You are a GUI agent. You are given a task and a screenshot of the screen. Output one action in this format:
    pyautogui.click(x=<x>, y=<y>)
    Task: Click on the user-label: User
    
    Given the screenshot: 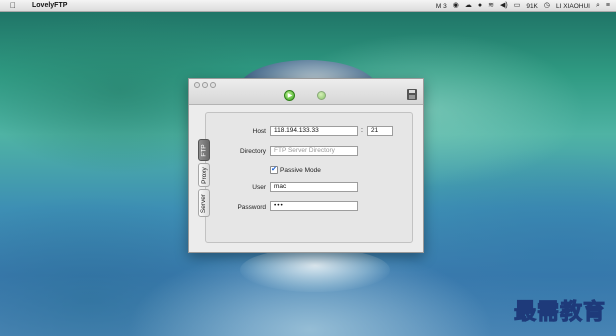 What is the action you would take?
    pyautogui.click(x=259, y=187)
    